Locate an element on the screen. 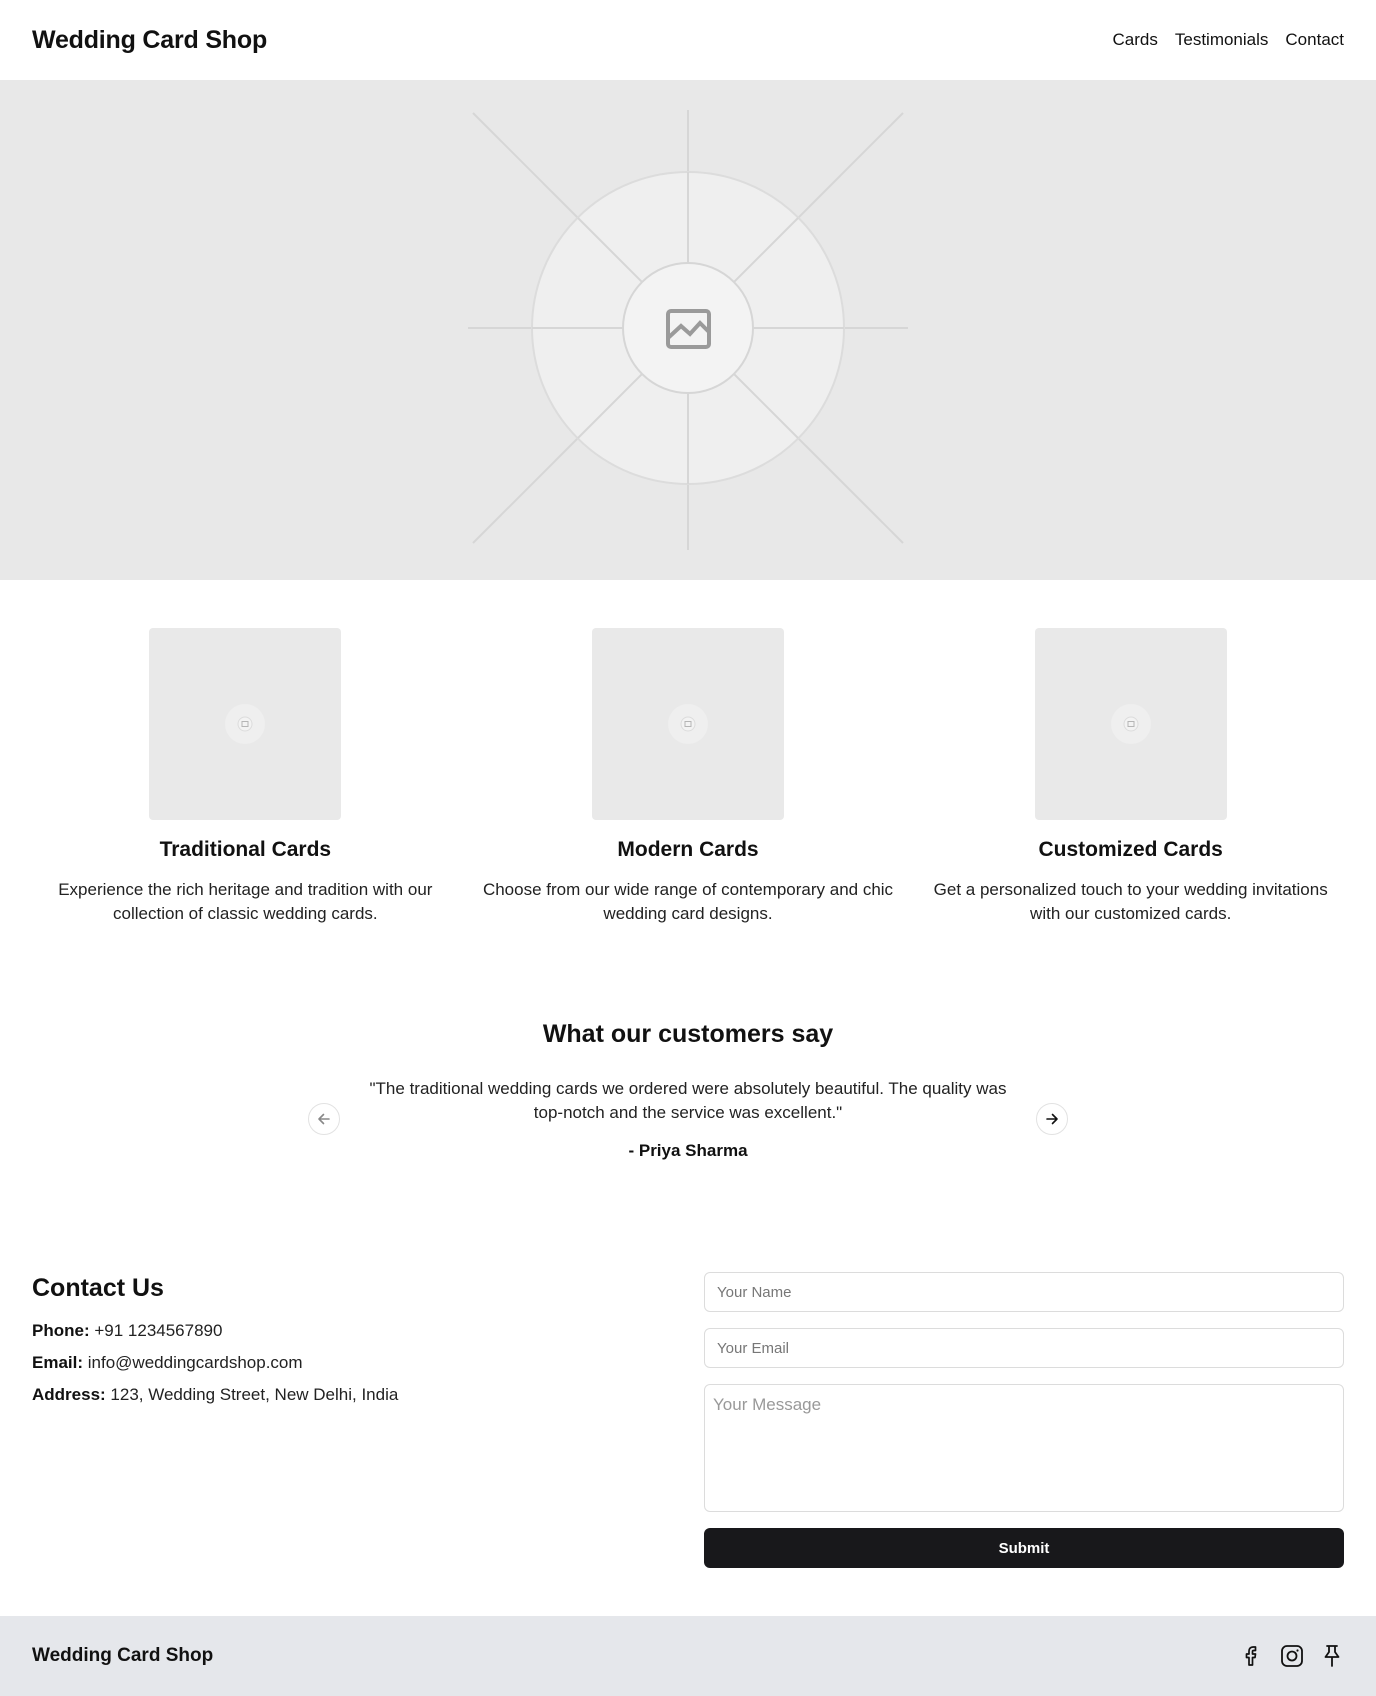 The image size is (1376, 1696). arrow-left-icon is located at coordinates (324, 1119).